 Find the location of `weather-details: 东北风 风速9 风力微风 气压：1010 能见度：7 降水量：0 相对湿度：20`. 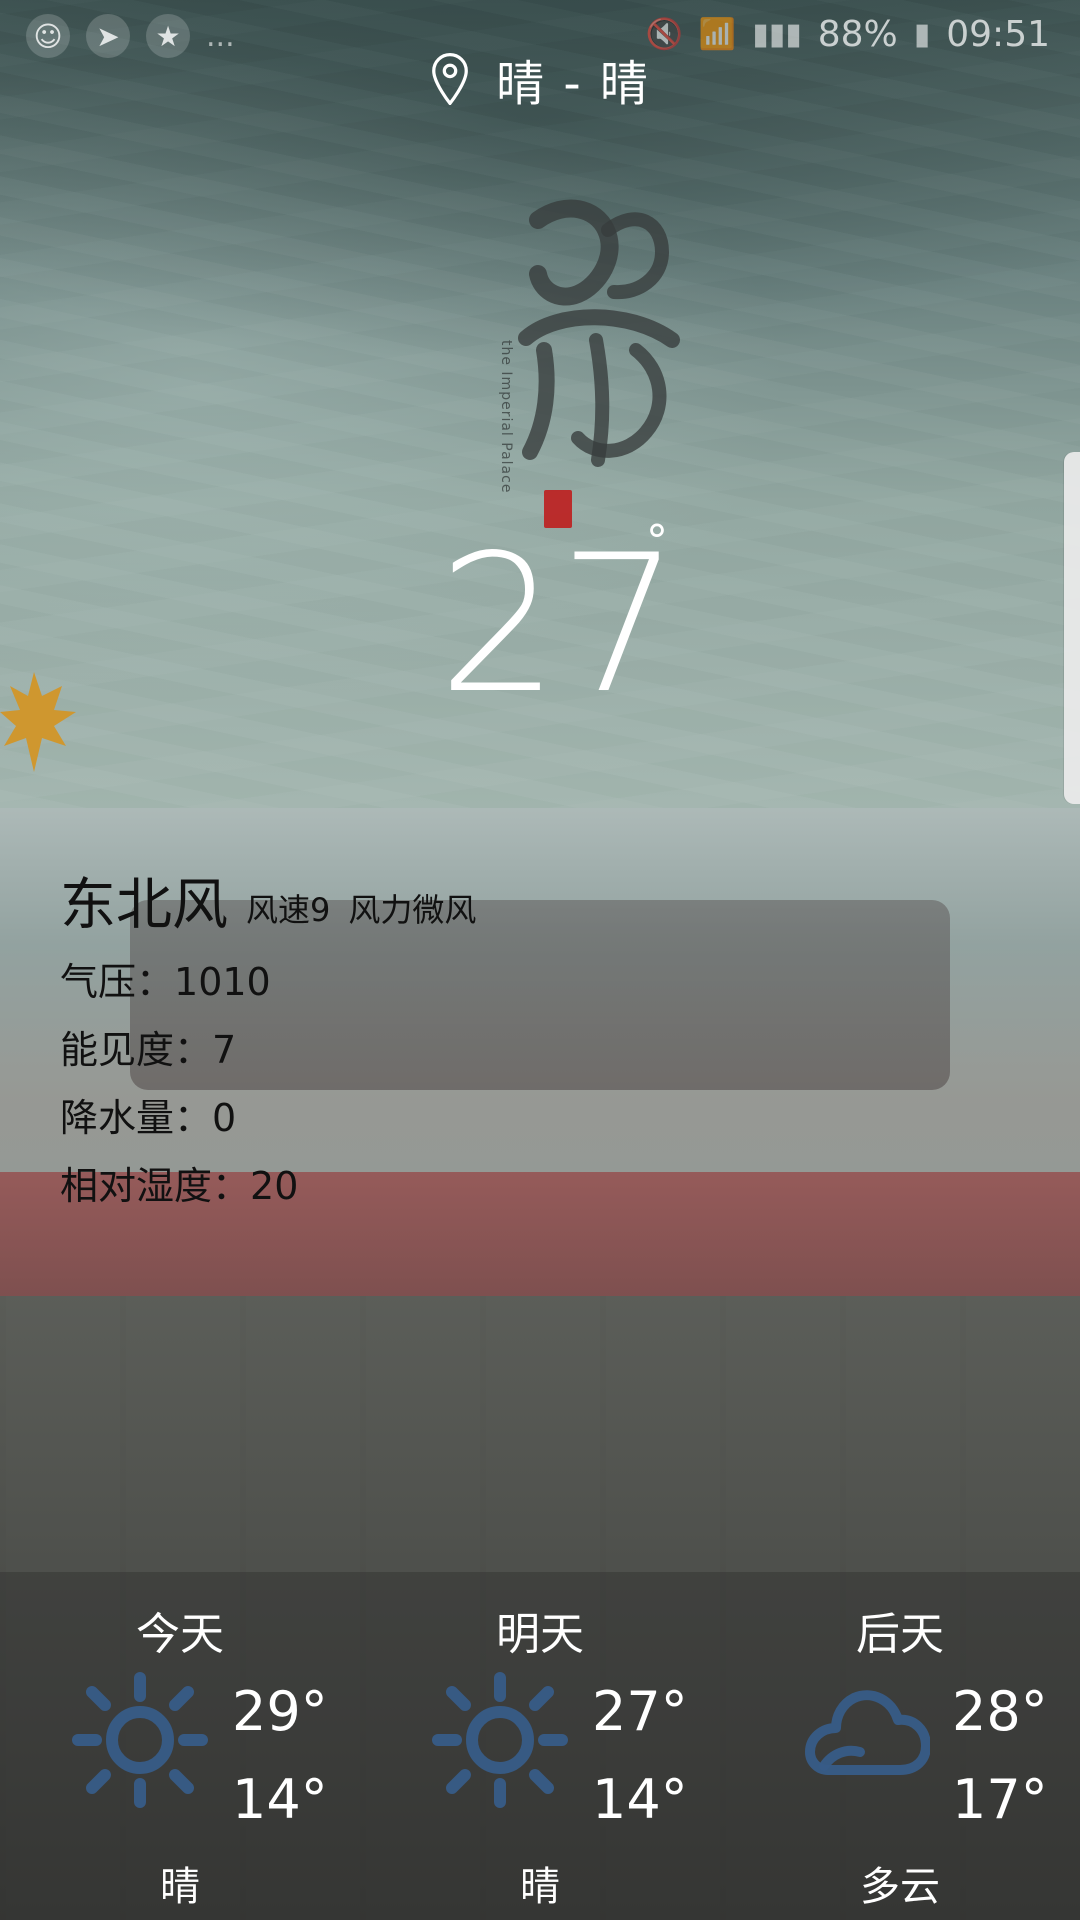

weather-details: 东北风 风速9 风力微风 气压：1010 能见度：7 降水量：0 相对湿度：20 is located at coordinates (268, 1042).